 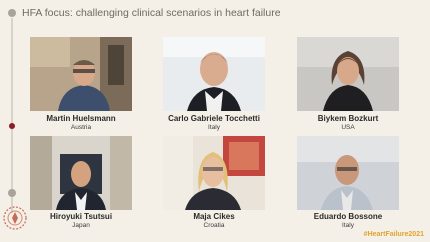 What do you see at coordinates (81, 127) in the screenshot?
I see `participant-country: Austria` at bounding box center [81, 127].